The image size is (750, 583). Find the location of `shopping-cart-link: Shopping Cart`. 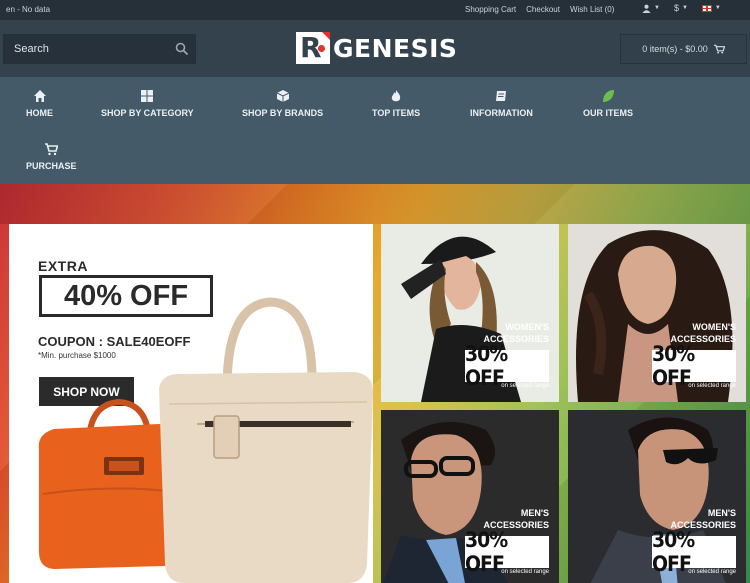

shopping-cart-link: Shopping Cart is located at coordinates (490, 9).